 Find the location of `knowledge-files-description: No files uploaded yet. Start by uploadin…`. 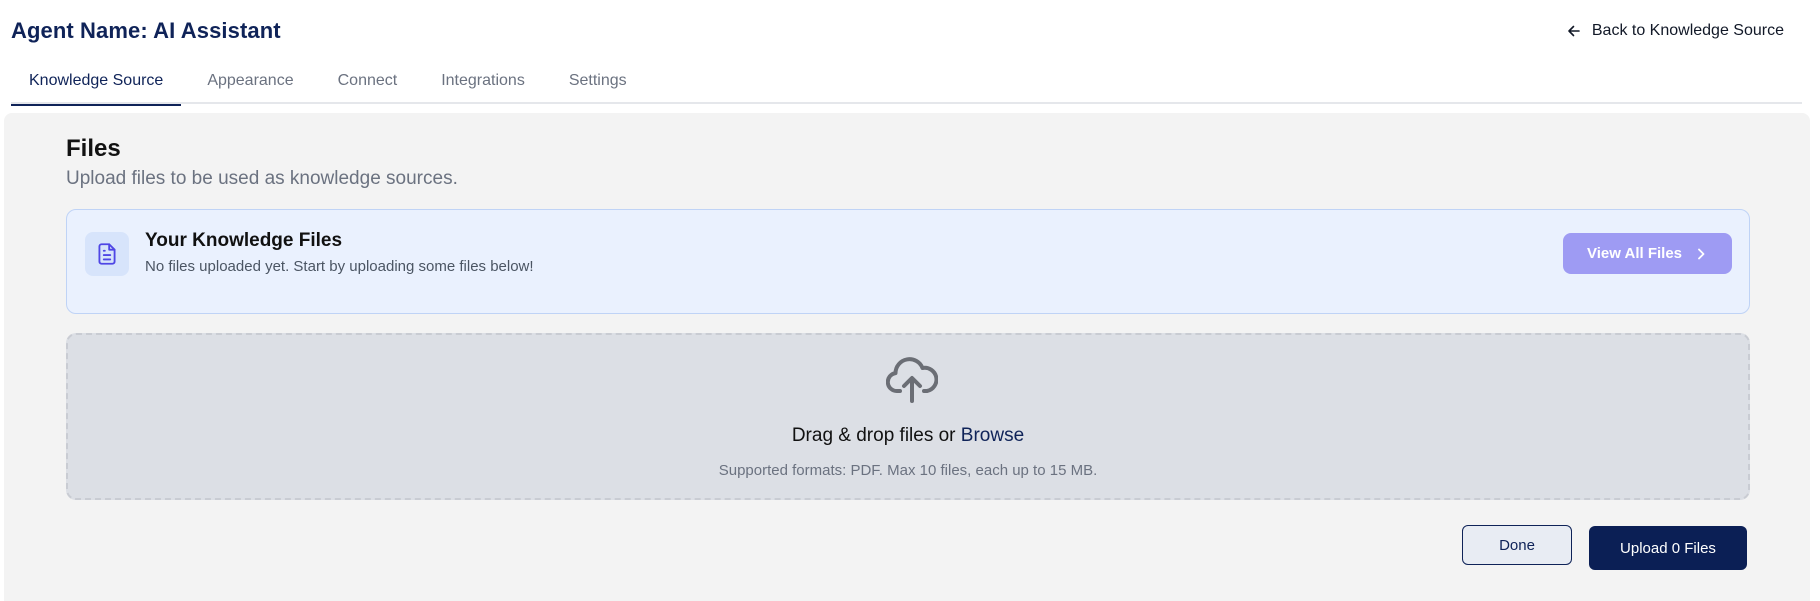

knowledge-files-description: No files uploaded yet. Start by uploadin… is located at coordinates (339, 266).